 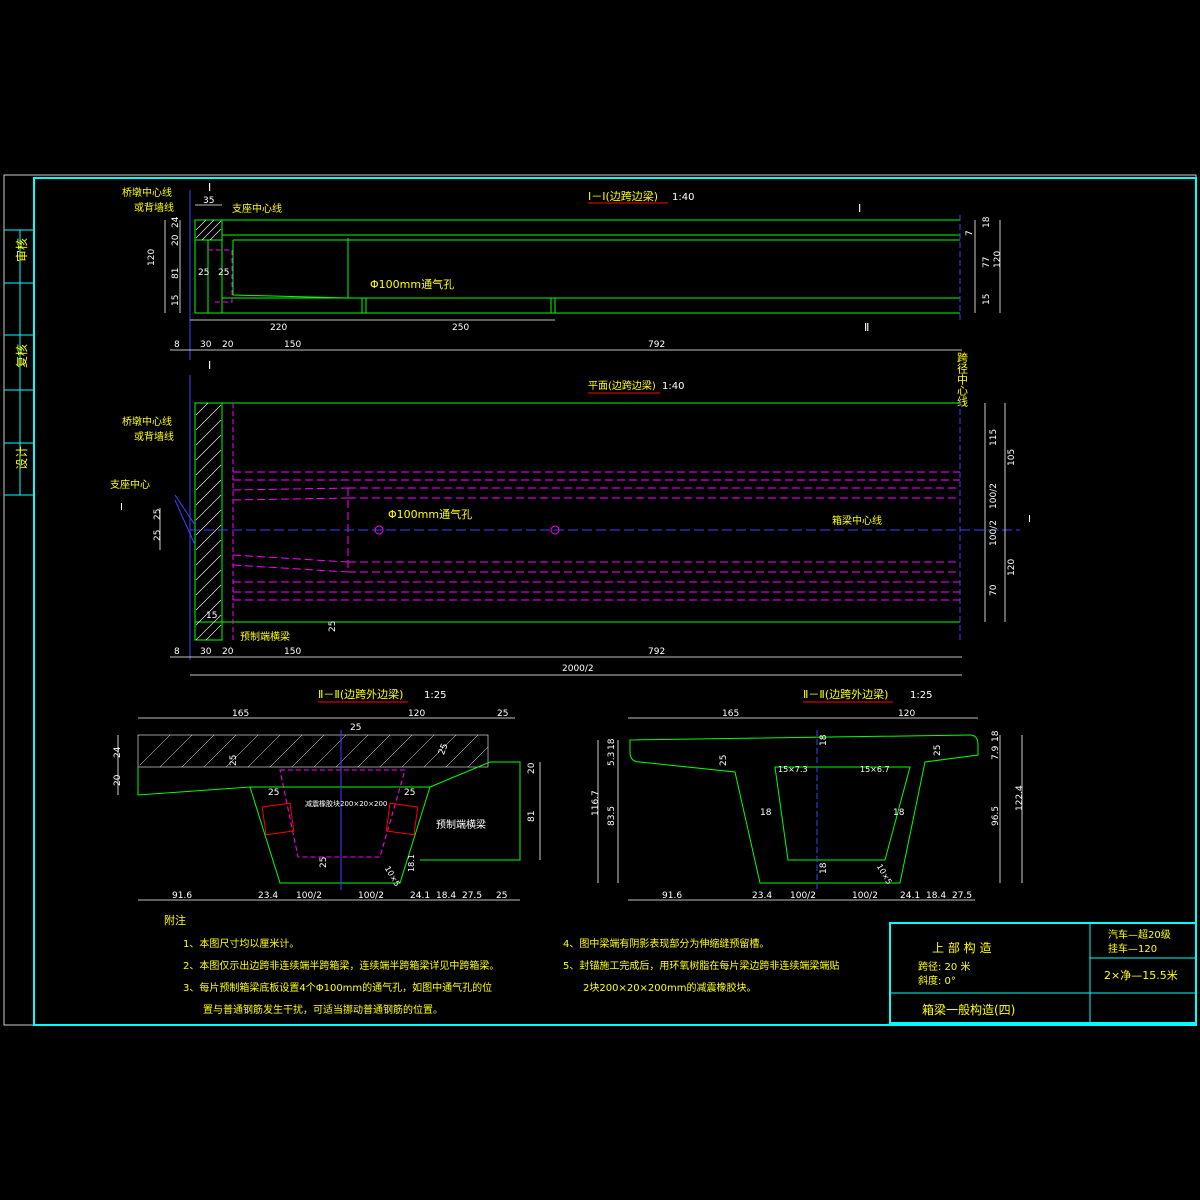 What do you see at coordinates (824, 740) in the screenshot?
I see `s2b-inner-1: 18` at bounding box center [824, 740].